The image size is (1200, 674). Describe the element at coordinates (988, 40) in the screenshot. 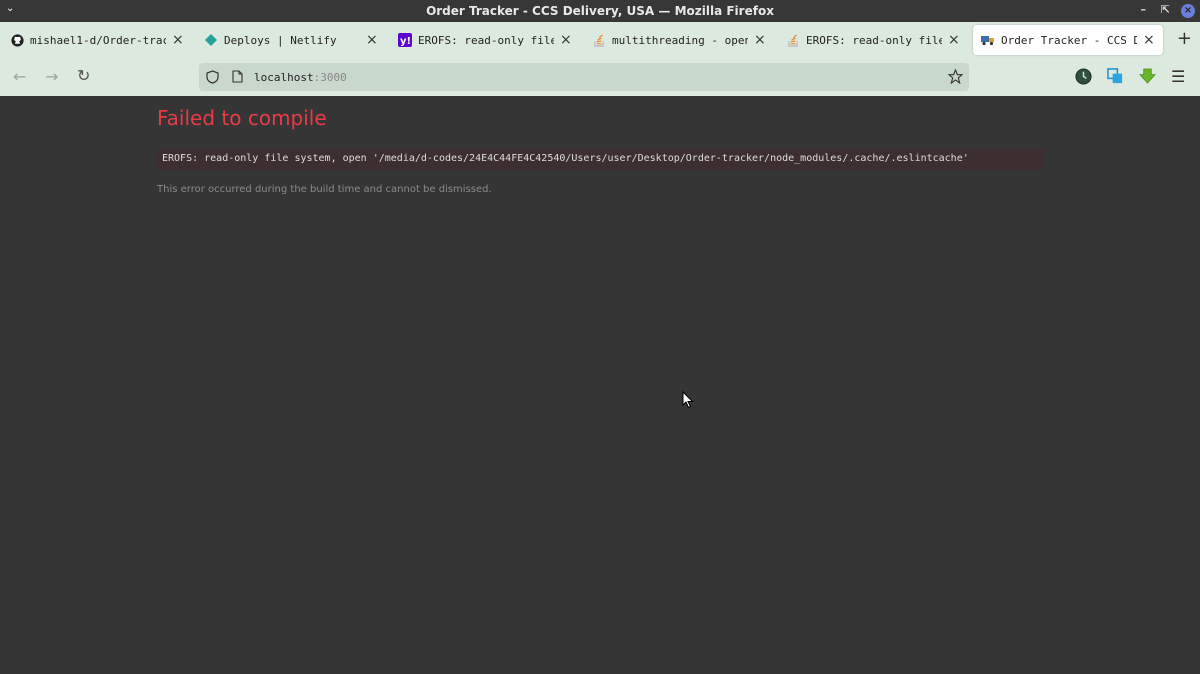

I see `truck-icon` at that location.